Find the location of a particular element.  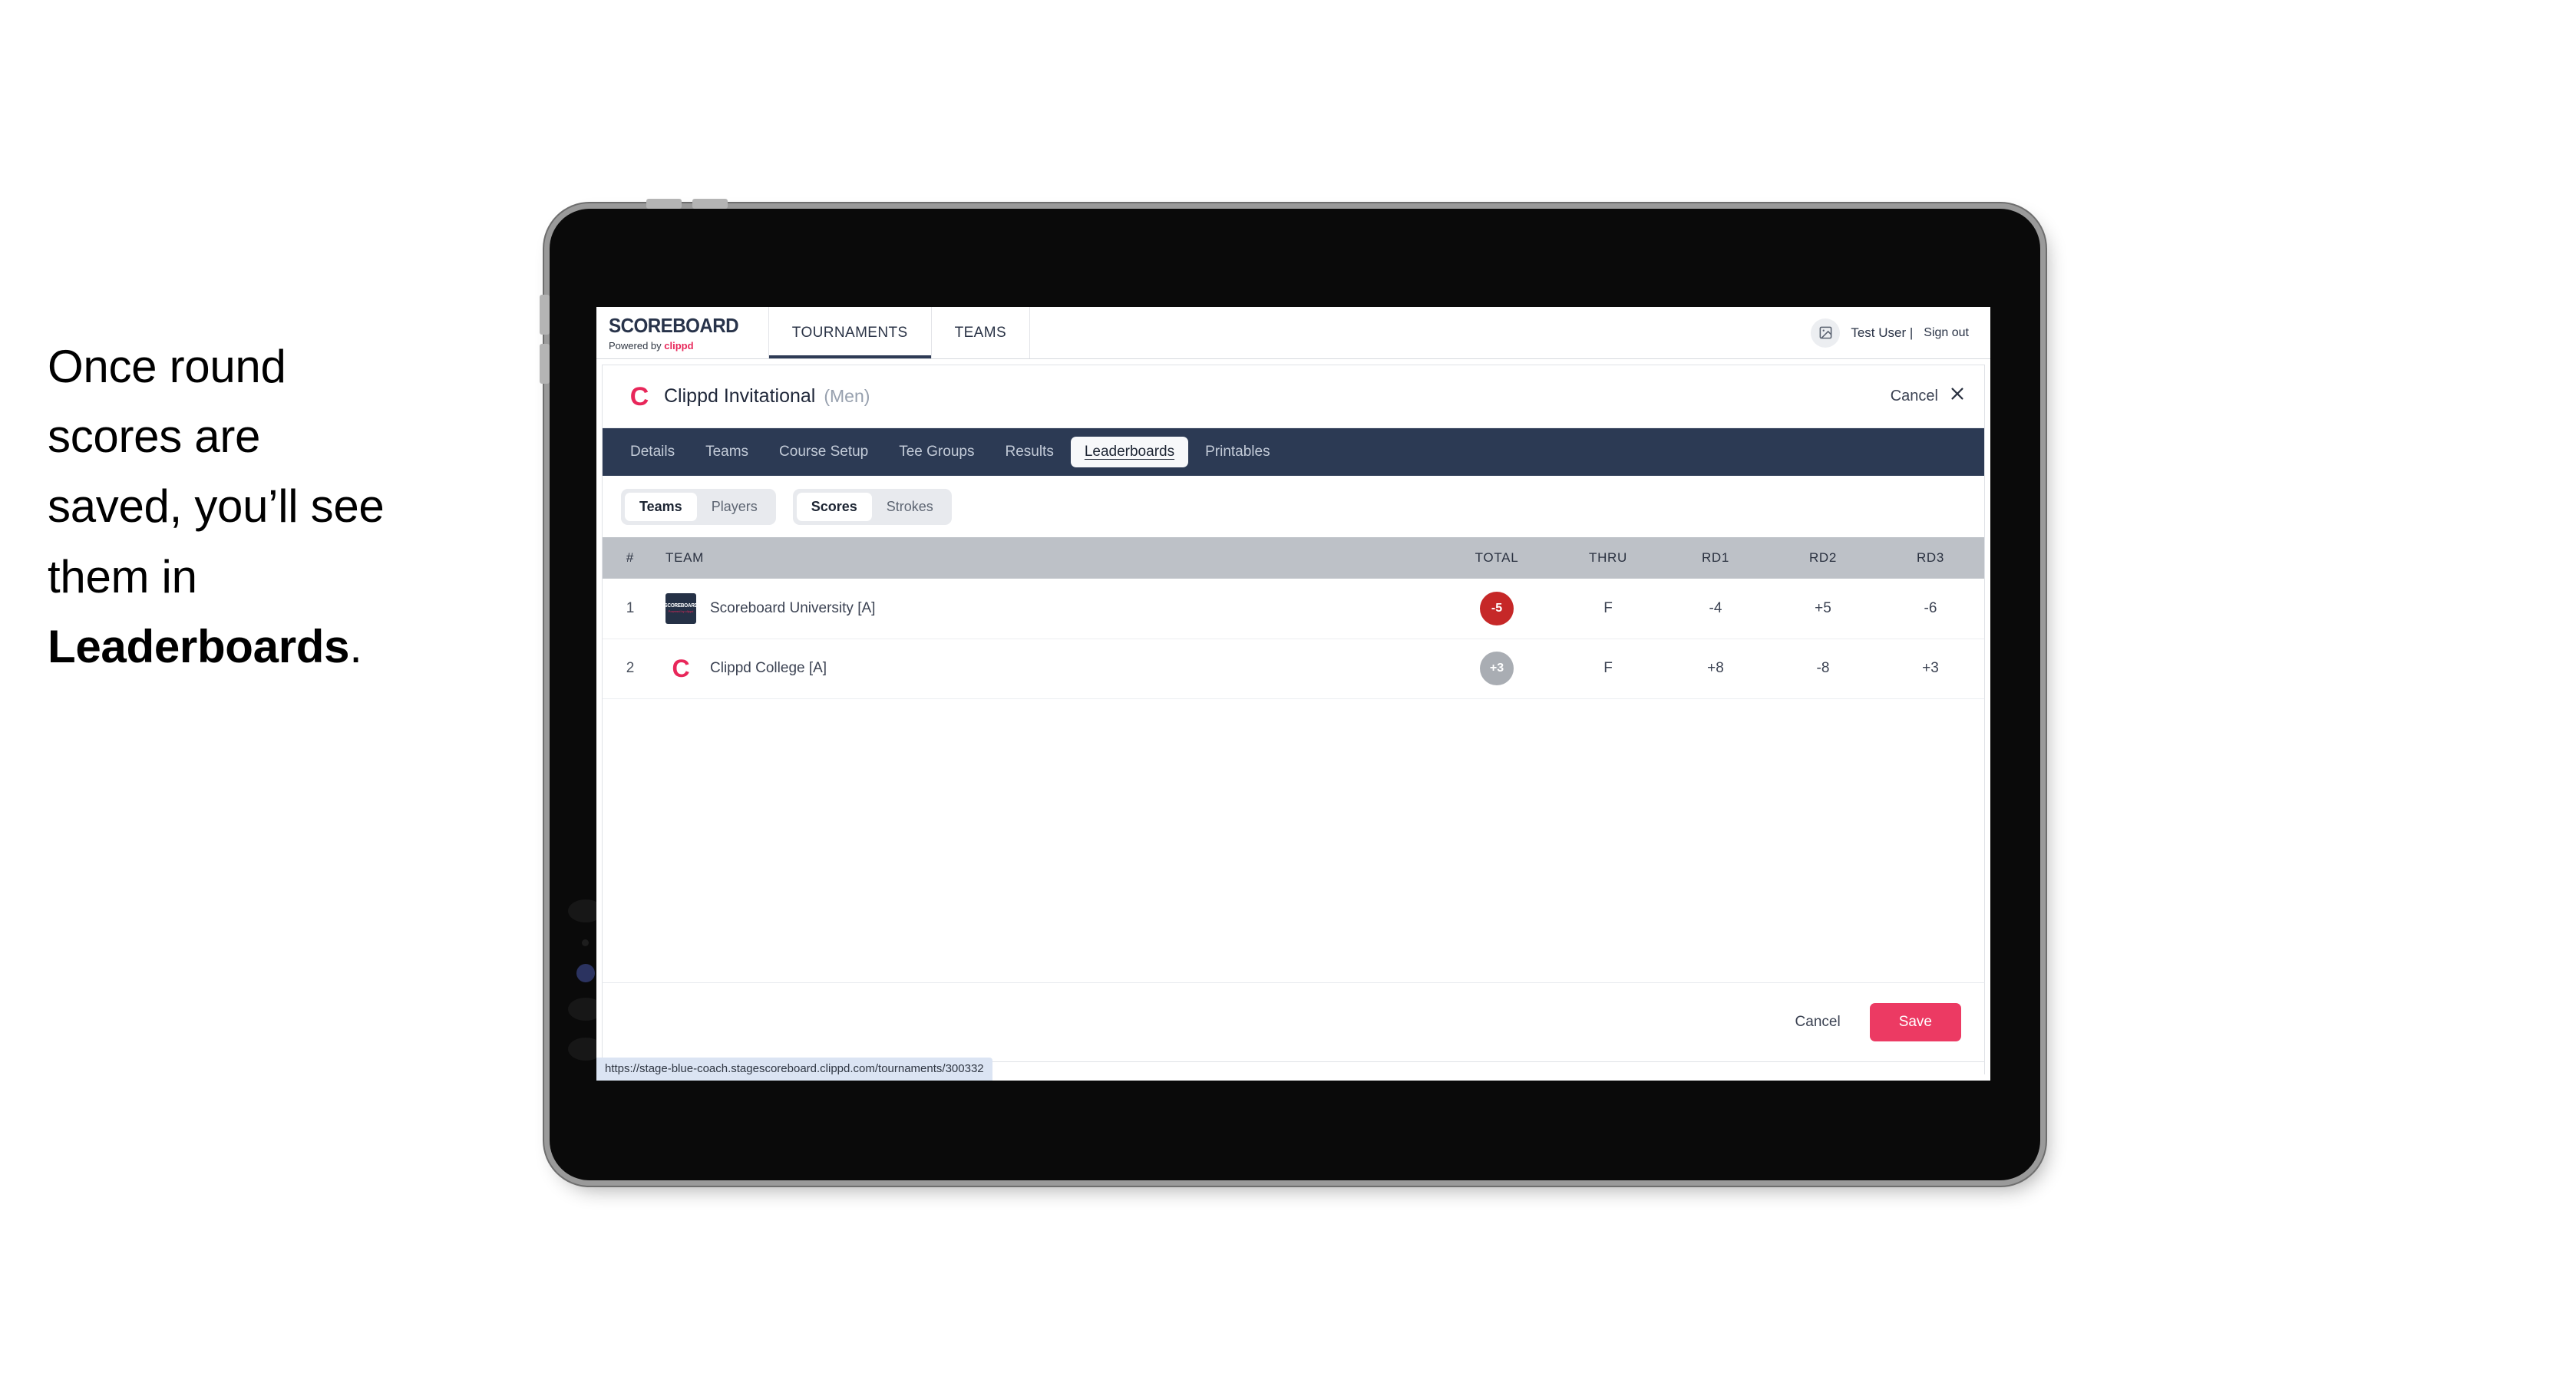

caption-bold-term: Leaderboards is located at coordinates (199, 646).